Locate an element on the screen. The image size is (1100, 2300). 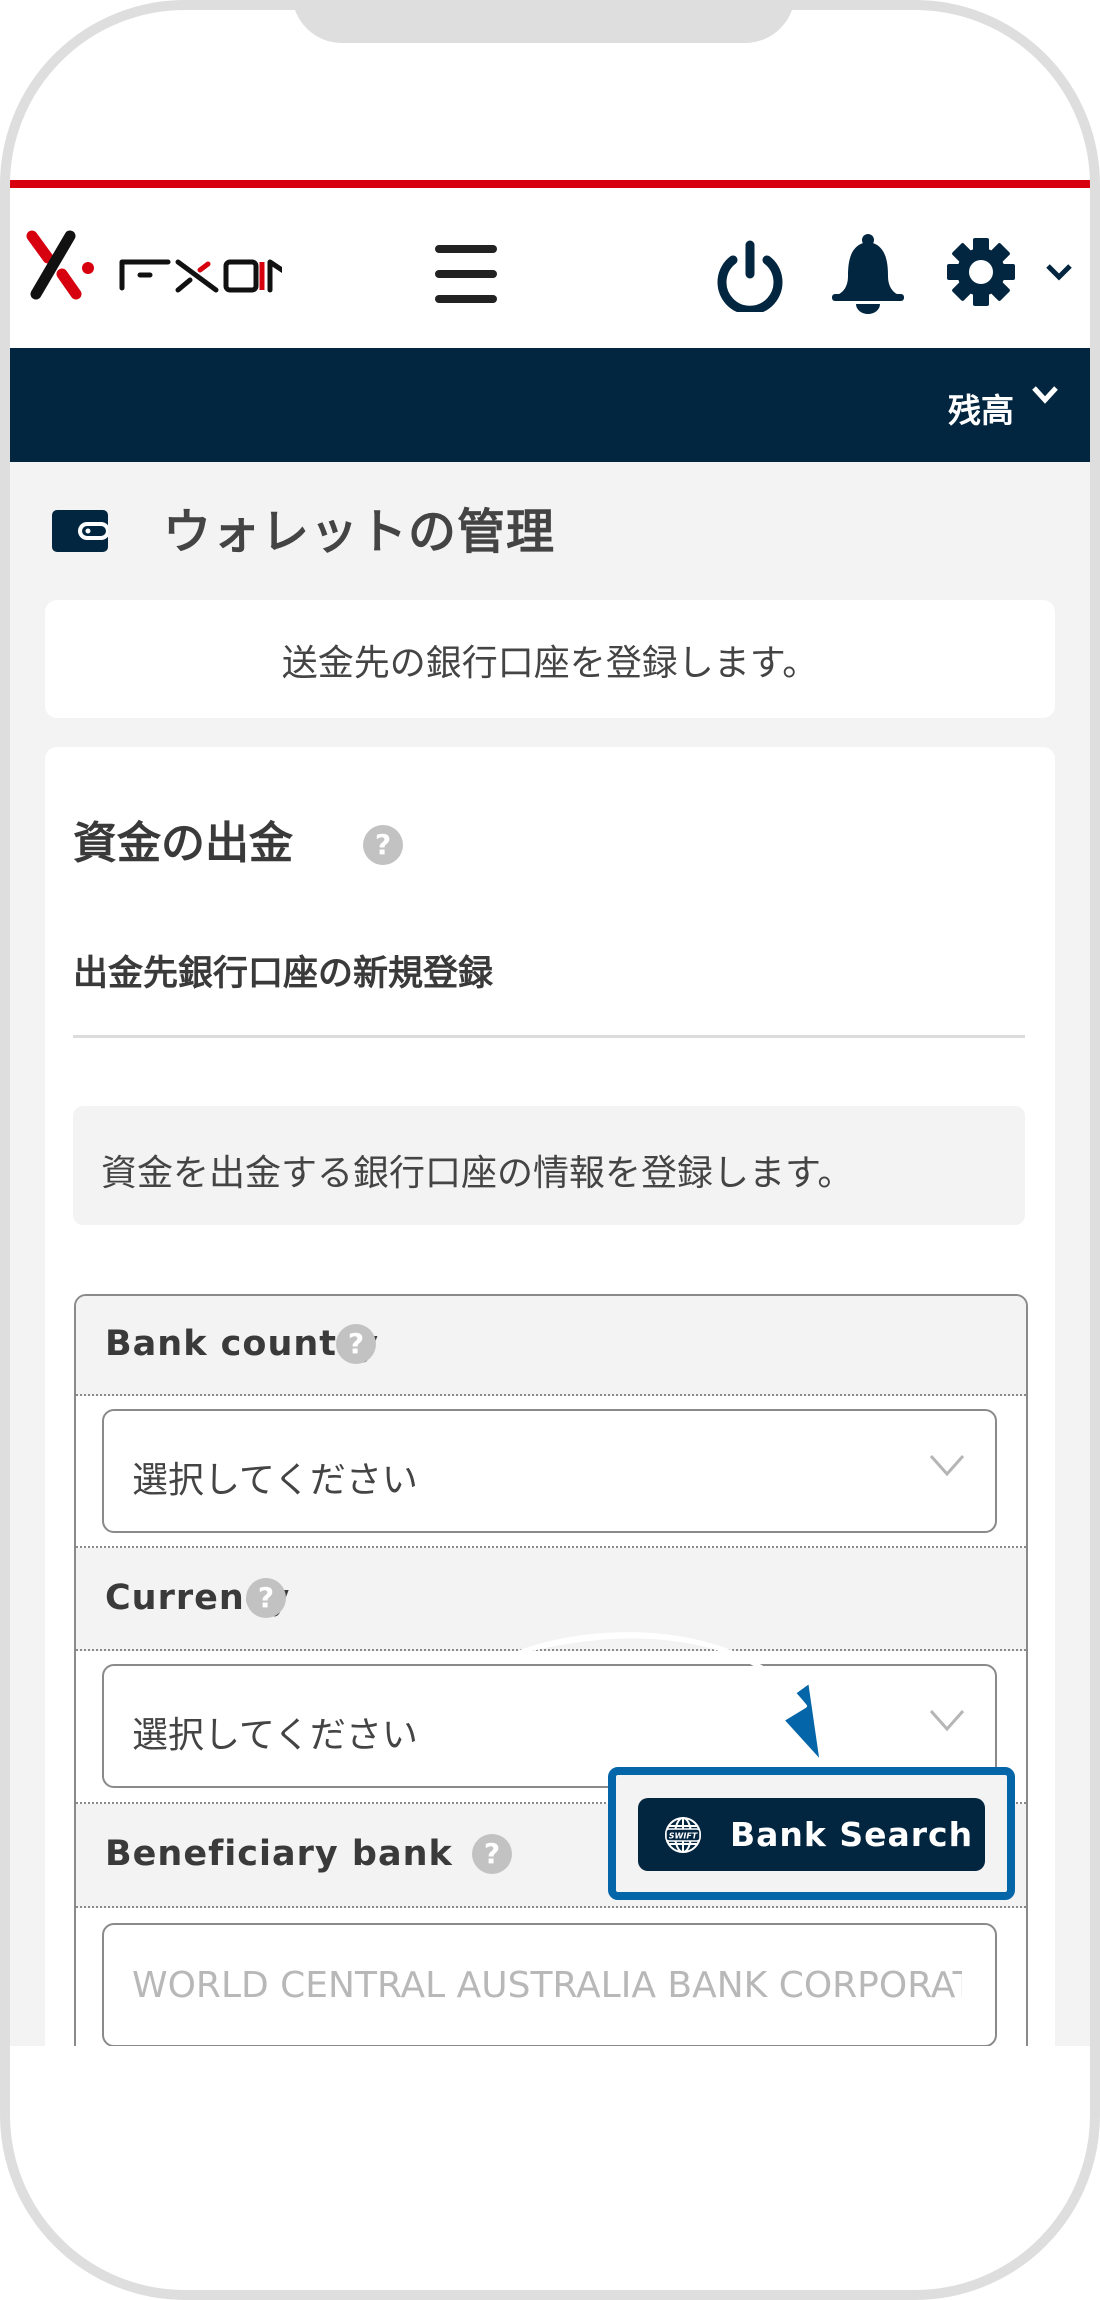
bank-country-label-row: Bank country ? is located at coordinates (551, 1346).